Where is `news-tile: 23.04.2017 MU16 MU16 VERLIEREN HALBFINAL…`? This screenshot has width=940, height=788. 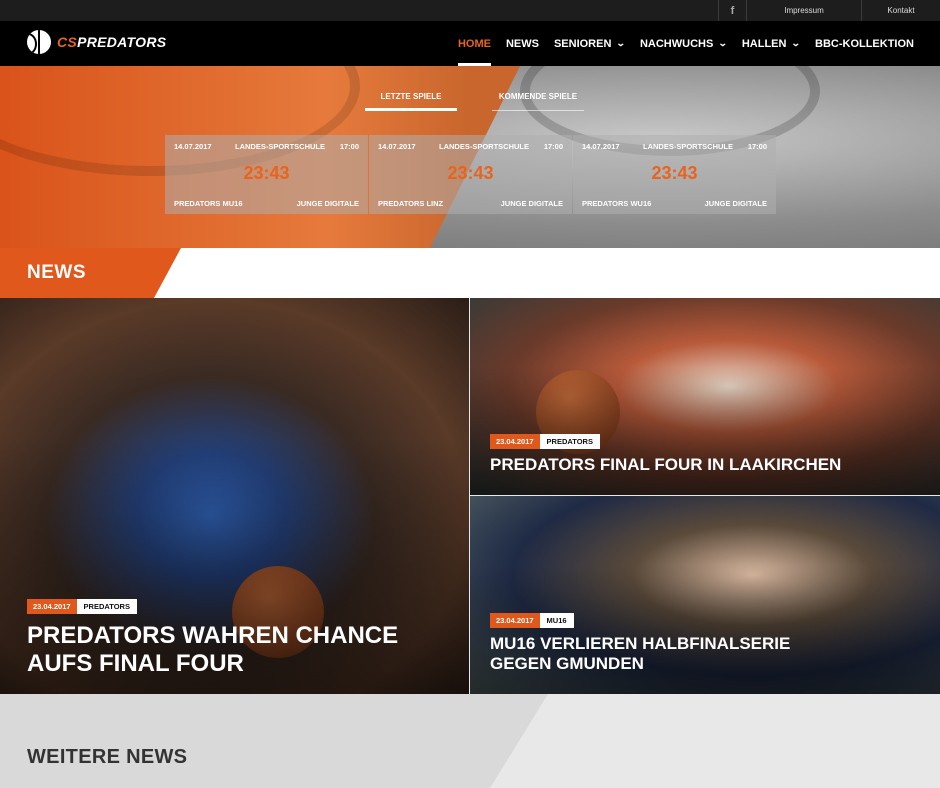 news-tile: 23.04.2017 MU16 MU16 VERLIEREN HALBFINAL… is located at coordinates (705, 595).